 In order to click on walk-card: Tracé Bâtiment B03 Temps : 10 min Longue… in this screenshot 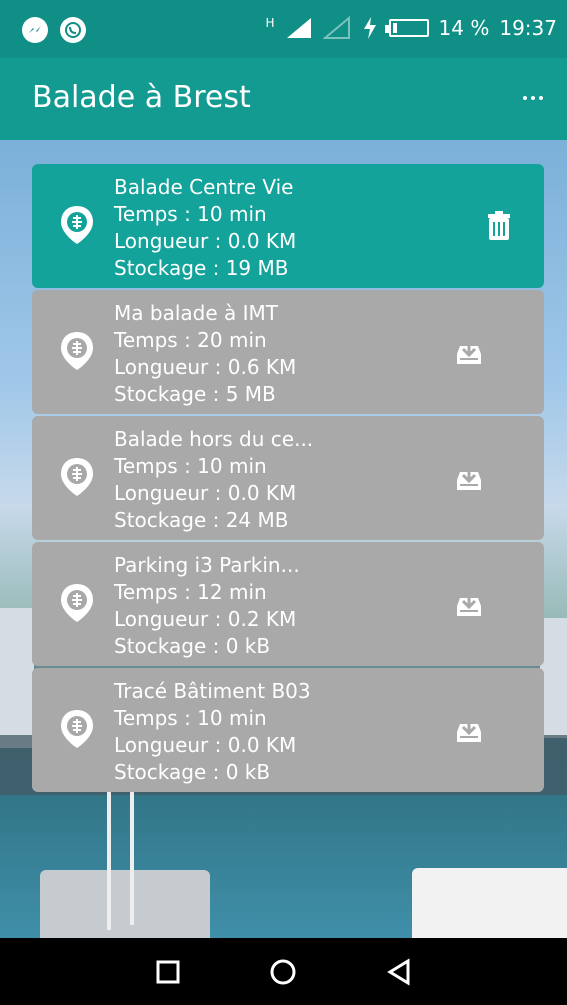, I will do `click(288, 730)`.